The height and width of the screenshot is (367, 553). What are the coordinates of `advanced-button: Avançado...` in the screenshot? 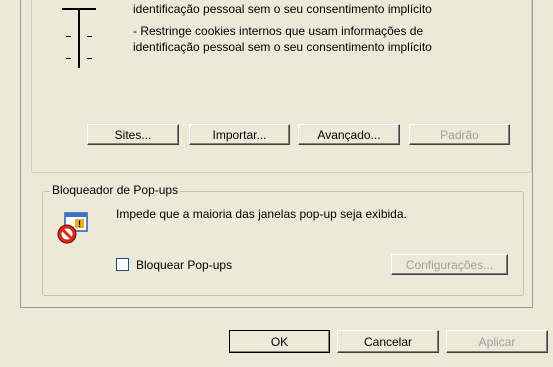 It's located at (349, 134).